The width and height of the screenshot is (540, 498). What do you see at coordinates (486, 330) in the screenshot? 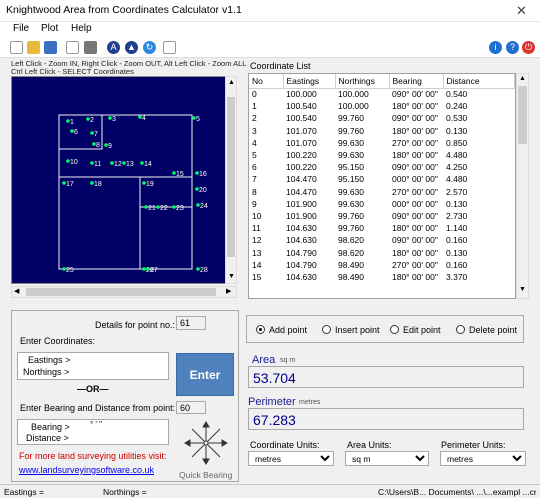
I see `delete-point-radio: Delete point` at bounding box center [486, 330].